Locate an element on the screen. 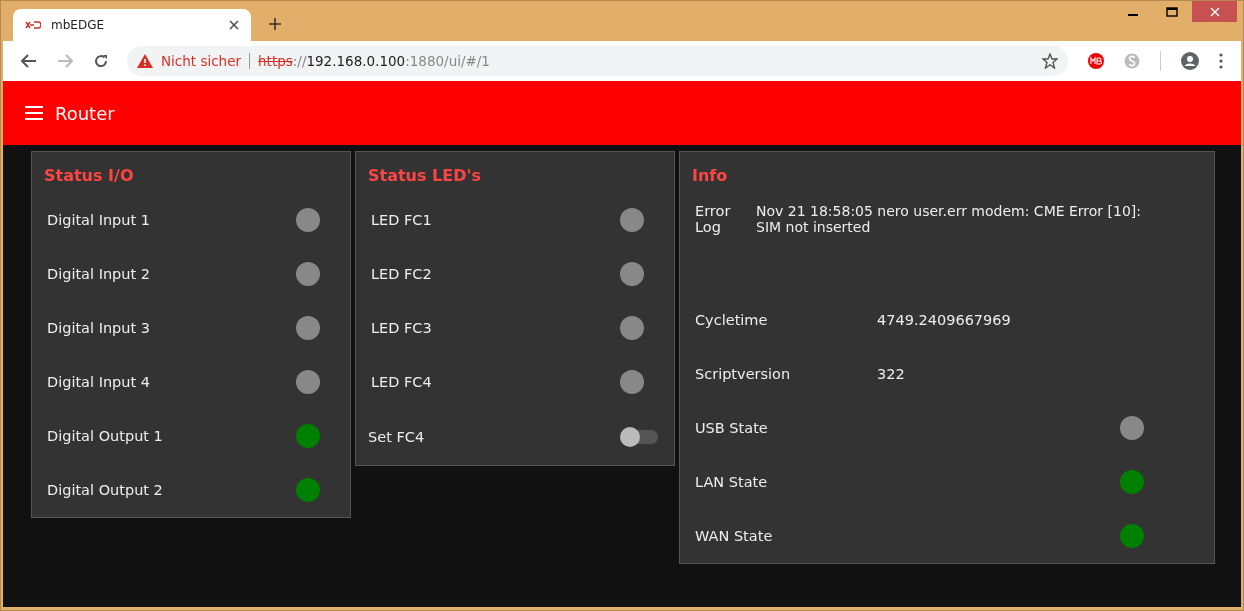 Image resolution: width=1244 pixels, height=611 pixels. row-label: Digital Input 4 is located at coordinates (98, 382).